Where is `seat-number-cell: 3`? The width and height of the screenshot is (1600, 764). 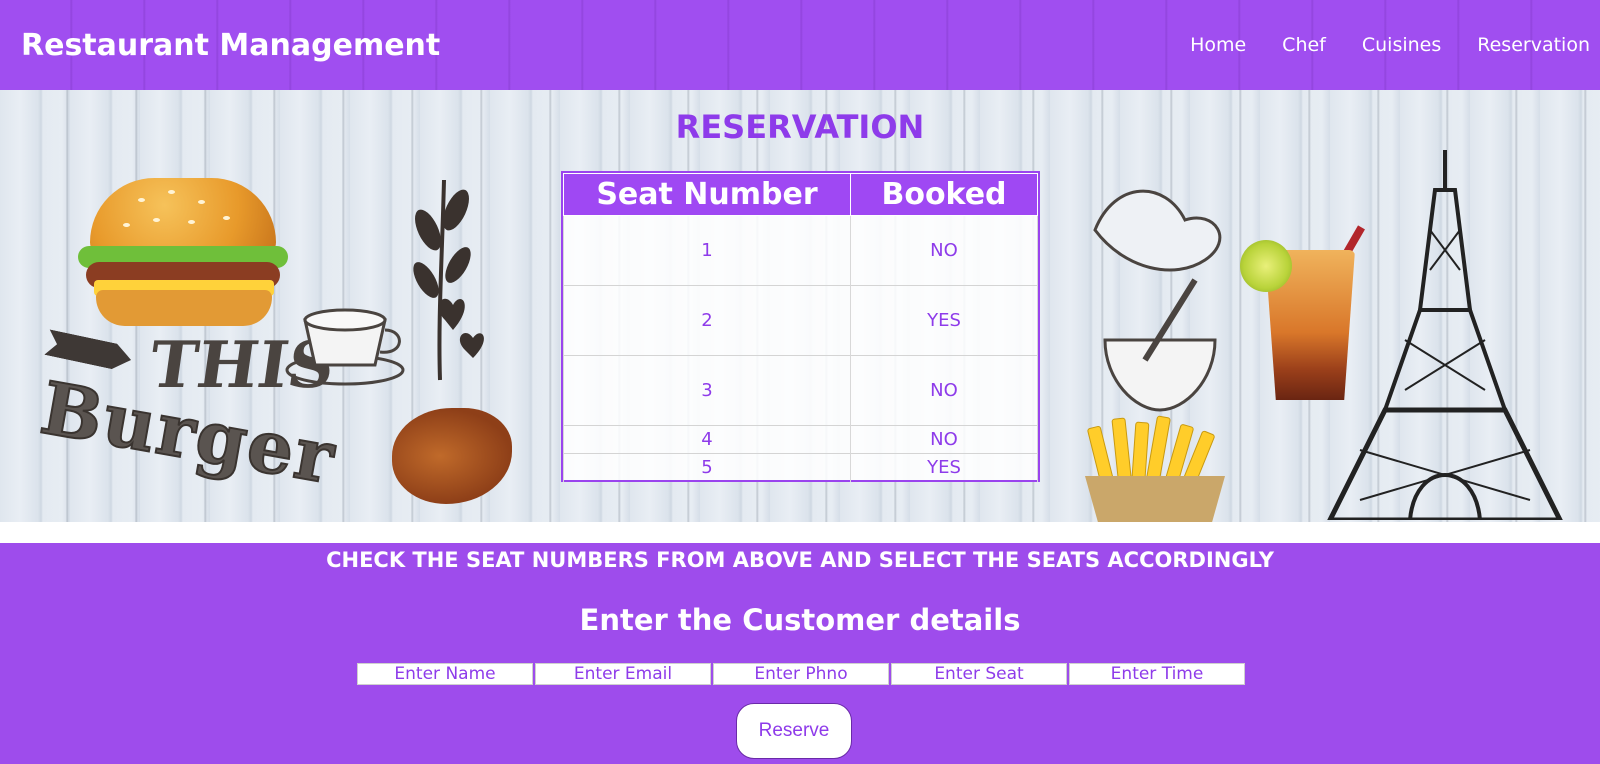
seat-number-cell: 3 is located at coordinates (707, 390).